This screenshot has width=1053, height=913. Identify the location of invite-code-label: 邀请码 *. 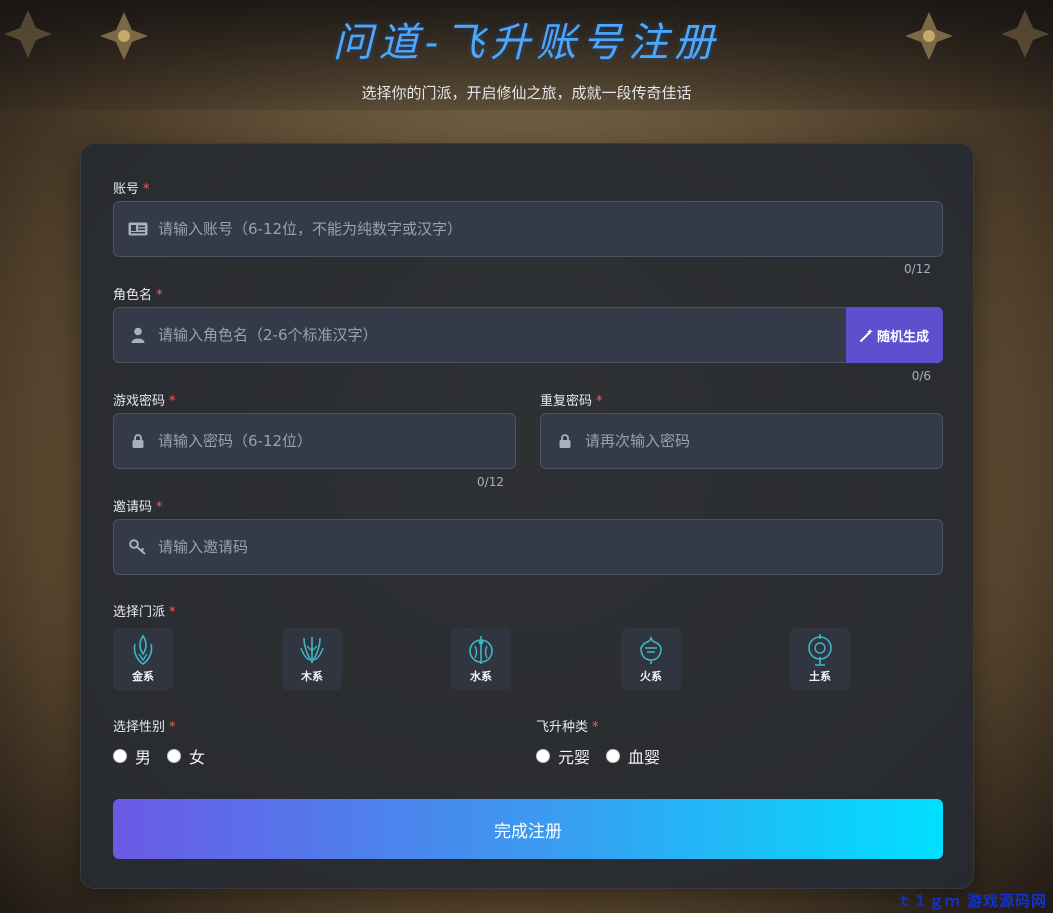
(138, 507).